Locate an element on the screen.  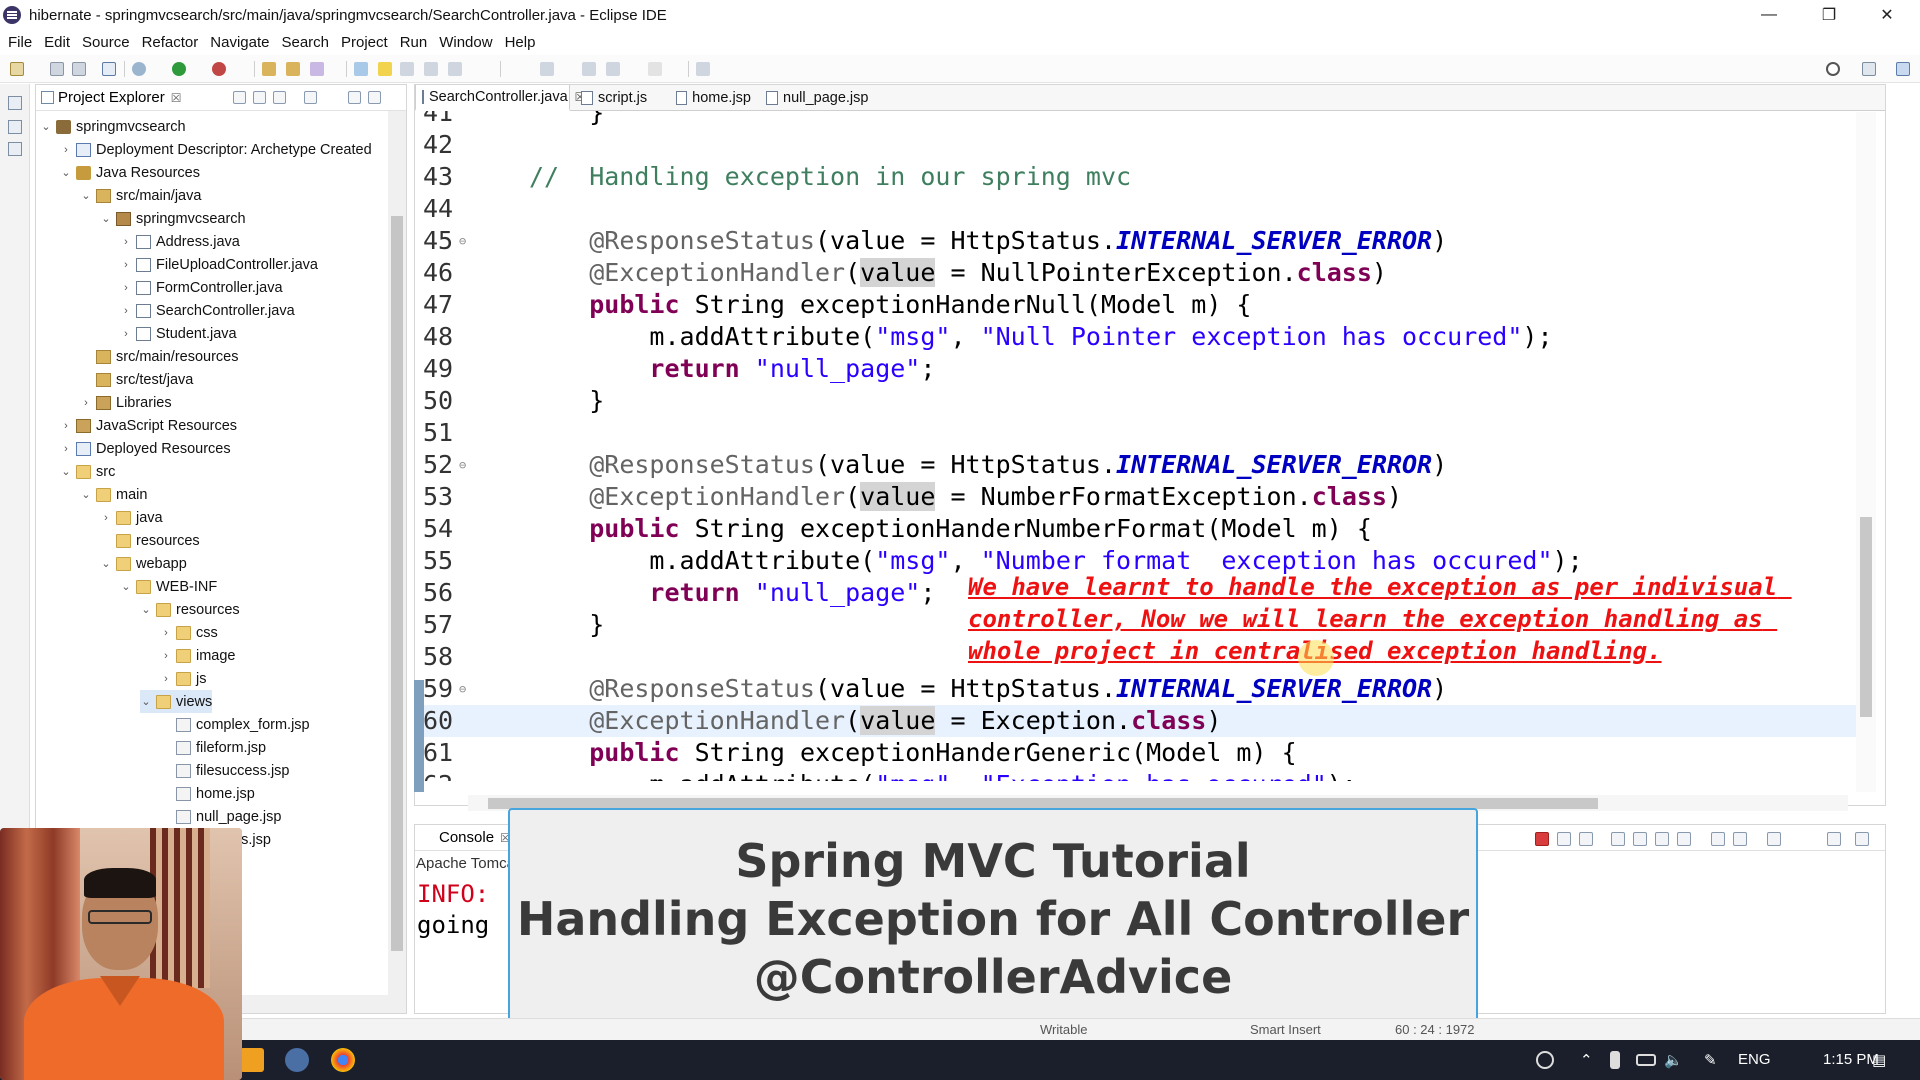
tree-item: › image is located at coordinates (197, 655).